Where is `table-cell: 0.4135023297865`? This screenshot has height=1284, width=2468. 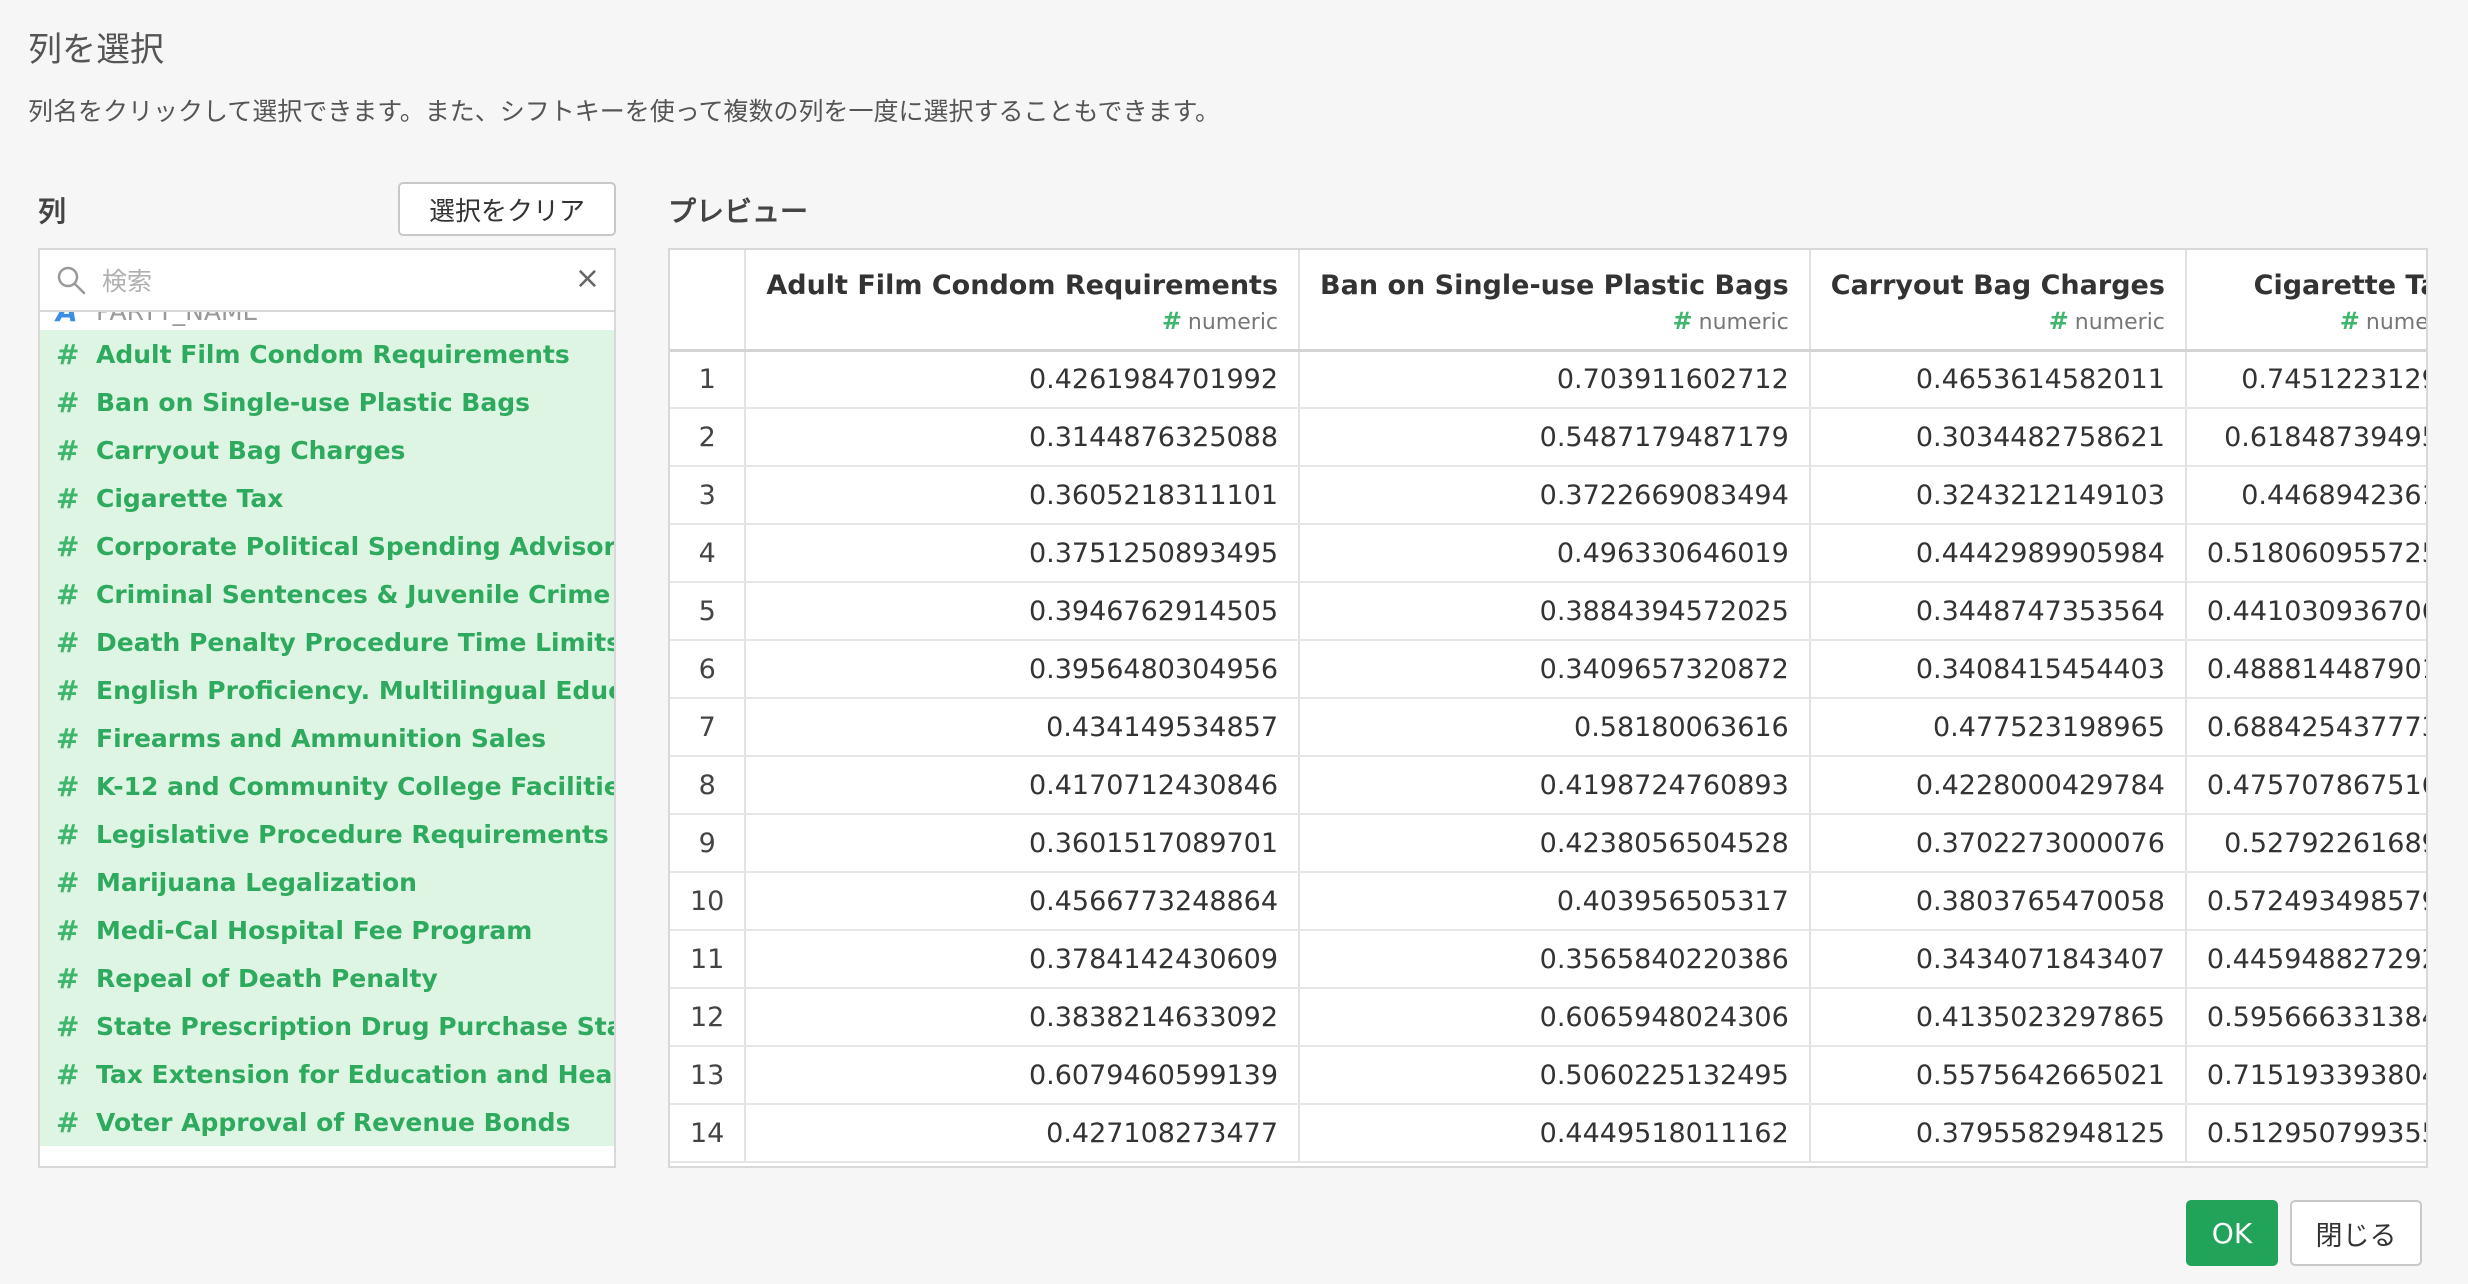 table-cell: 0.4135023297865 is located at coordinates (1998, 1017).